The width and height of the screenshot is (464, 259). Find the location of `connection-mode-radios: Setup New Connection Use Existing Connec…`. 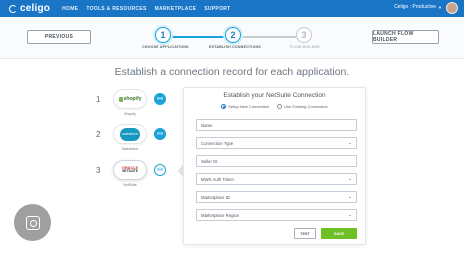

connection-mode-radios: Setup New Connection Use Existing Connec… is located at coordinates (274, 106).